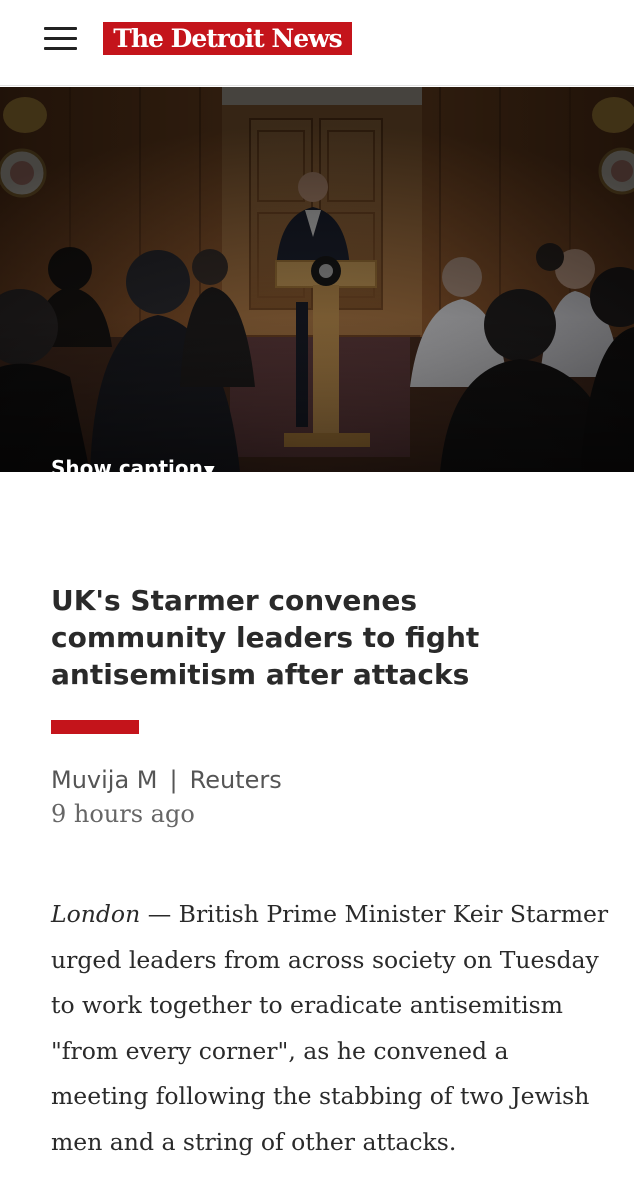 This screenshot has height=1199, width=634. What do you see at coordinates (166, 780) in the screenshot?
I see `byline: Muvija M | Reuters` at bounding box center [166, 780].